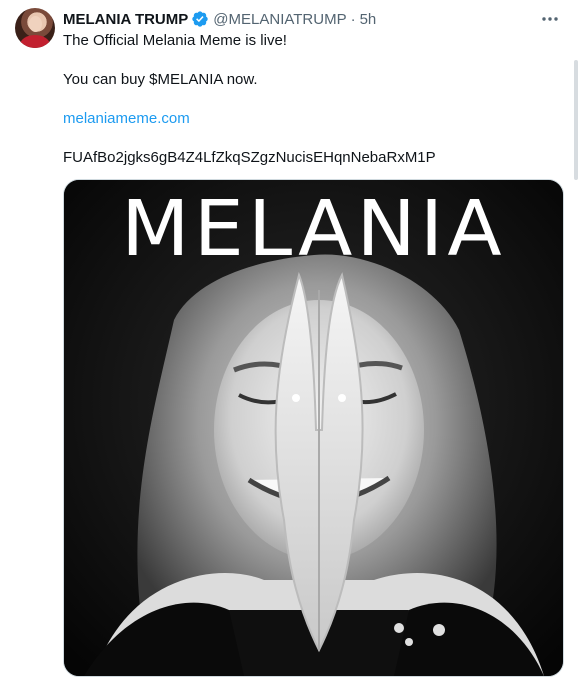 This screenshot has width=580, height=682. What do you see at coordinates (175, 40) in the screenshot?
I see `tweet-text-line-1: The Official Melania Meme is live!` at bounding box center [175, 40].